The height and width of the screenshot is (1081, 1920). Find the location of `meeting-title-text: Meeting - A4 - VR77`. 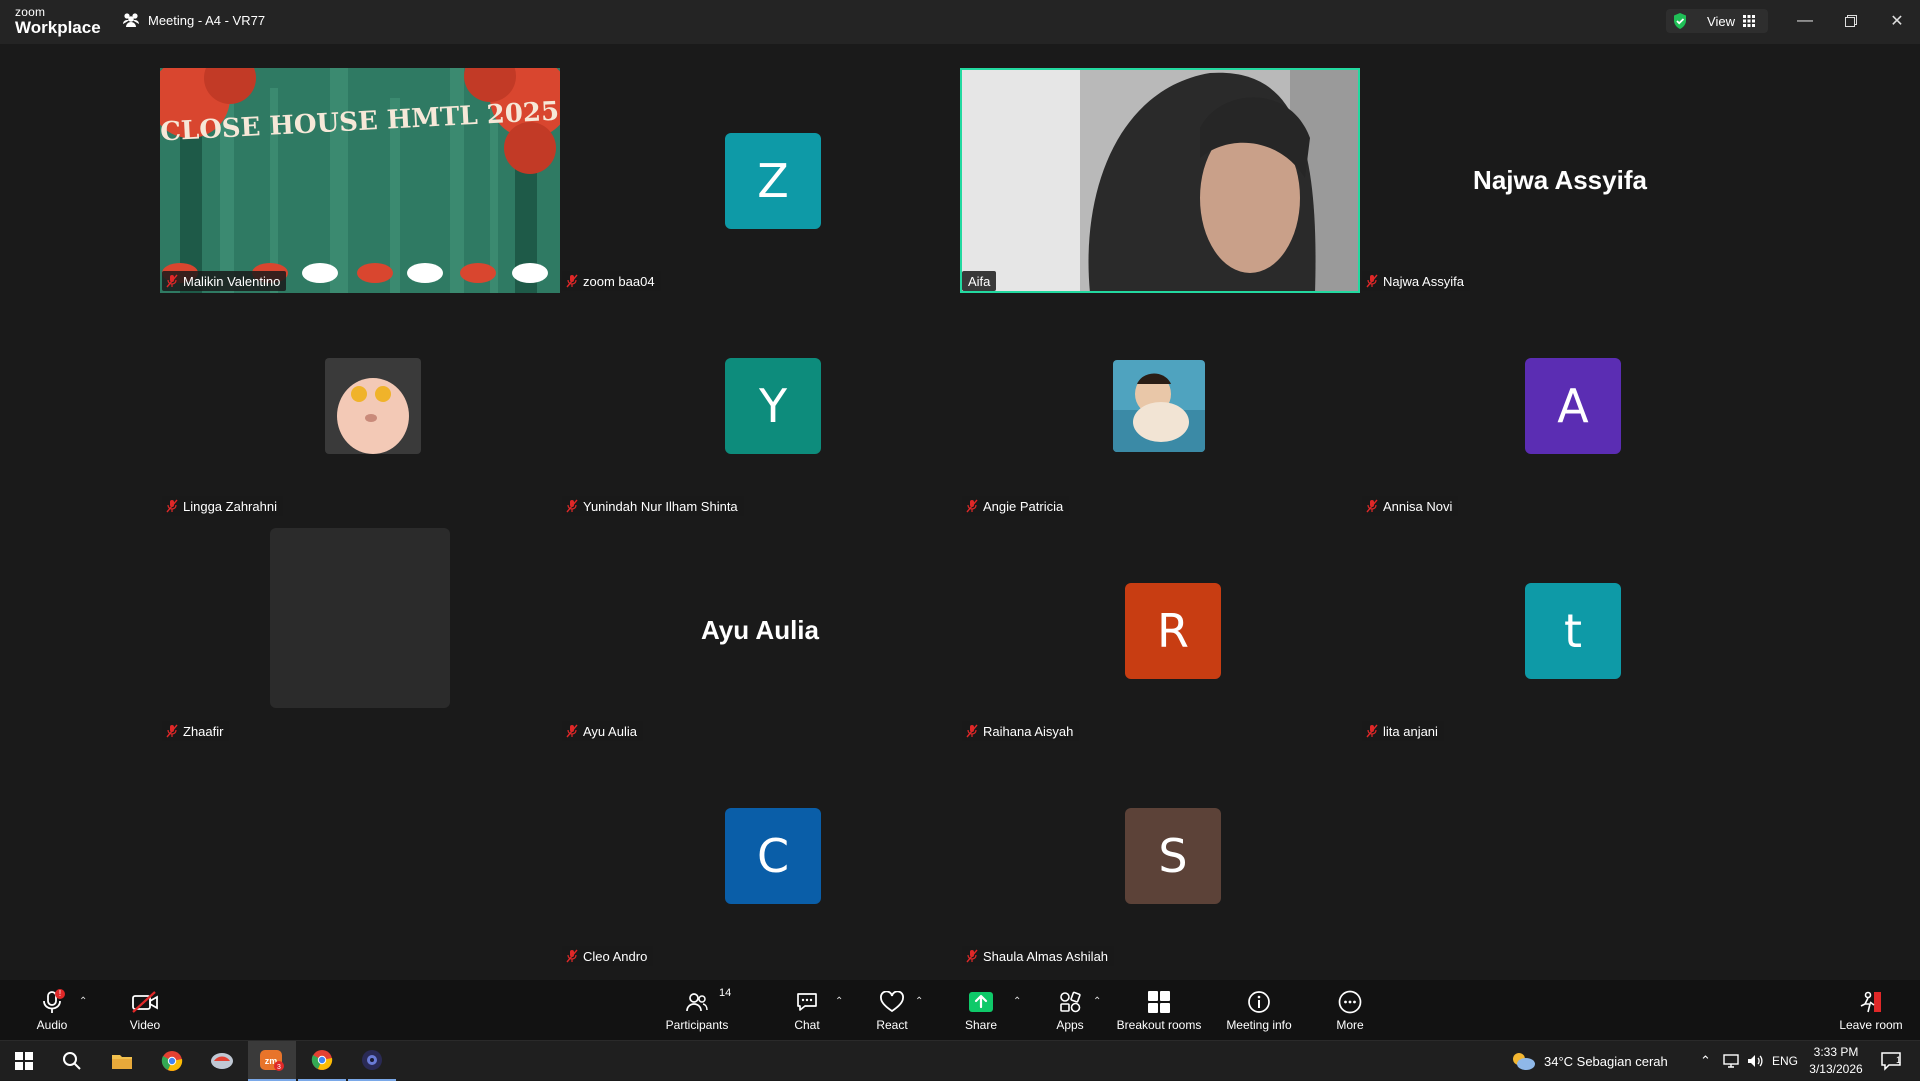

meeting-title-text: Meeting - A4 - VR77 is located at coordinates (207, 20).